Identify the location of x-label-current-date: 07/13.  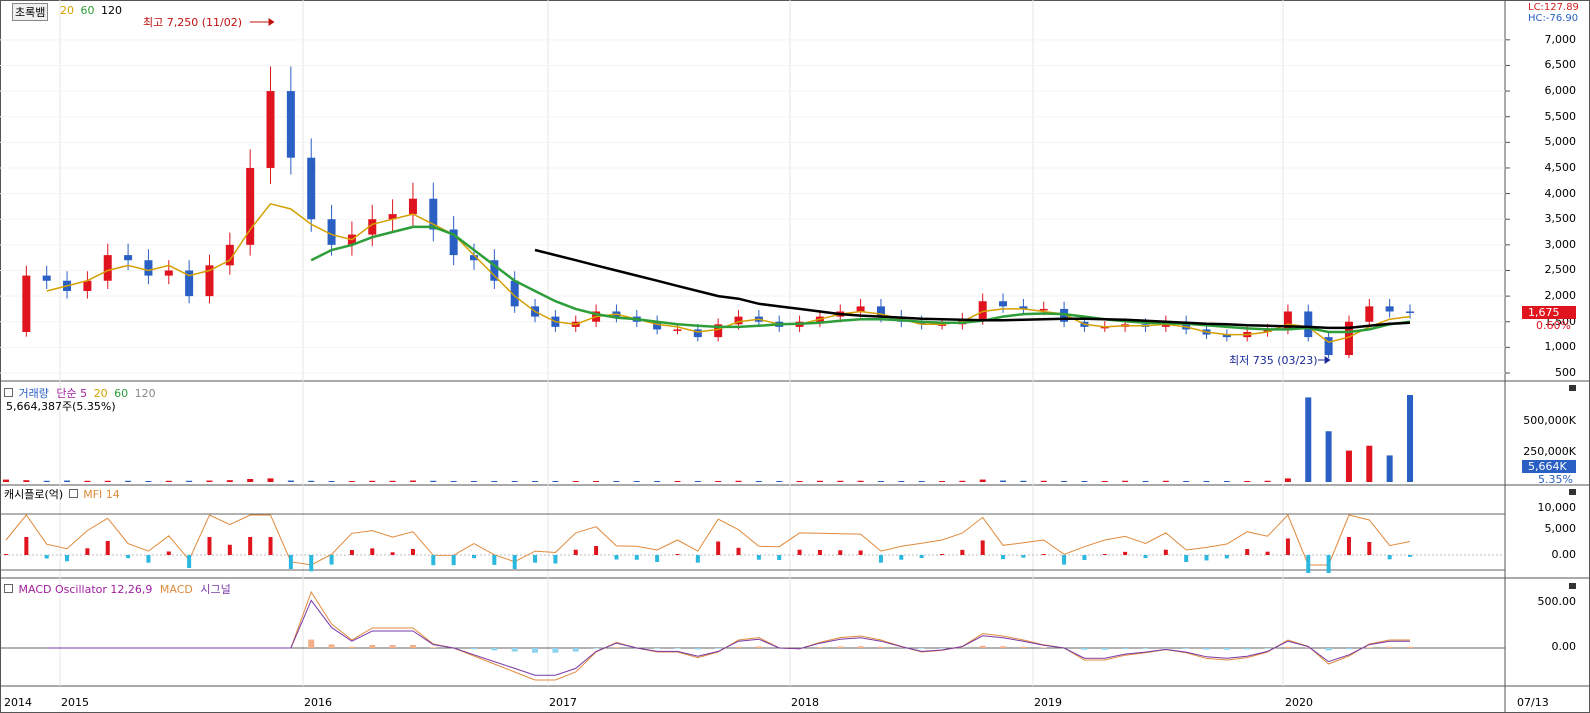
(1533, 702).